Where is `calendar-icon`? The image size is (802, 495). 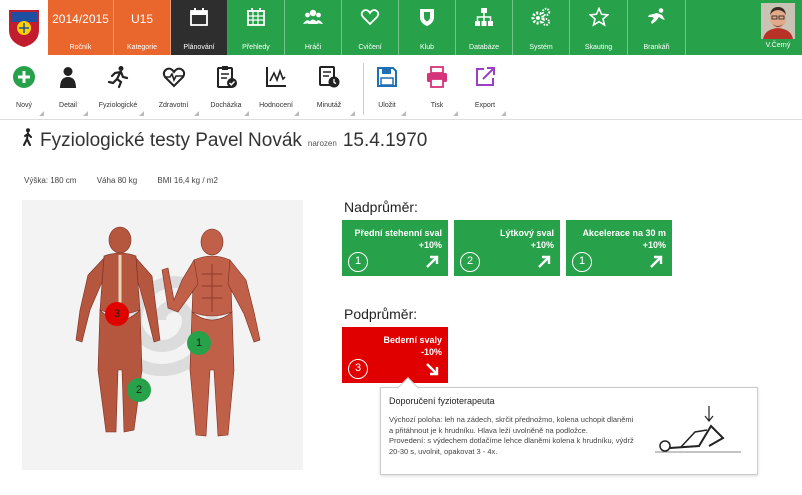
calendar-icon is located at coordinates (199, 17).